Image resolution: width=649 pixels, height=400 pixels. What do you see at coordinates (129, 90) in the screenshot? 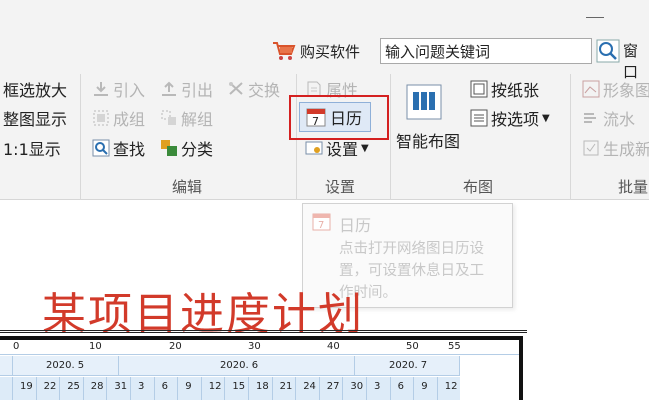
I see `import-label: 引入` at bounding box center [129, 90].